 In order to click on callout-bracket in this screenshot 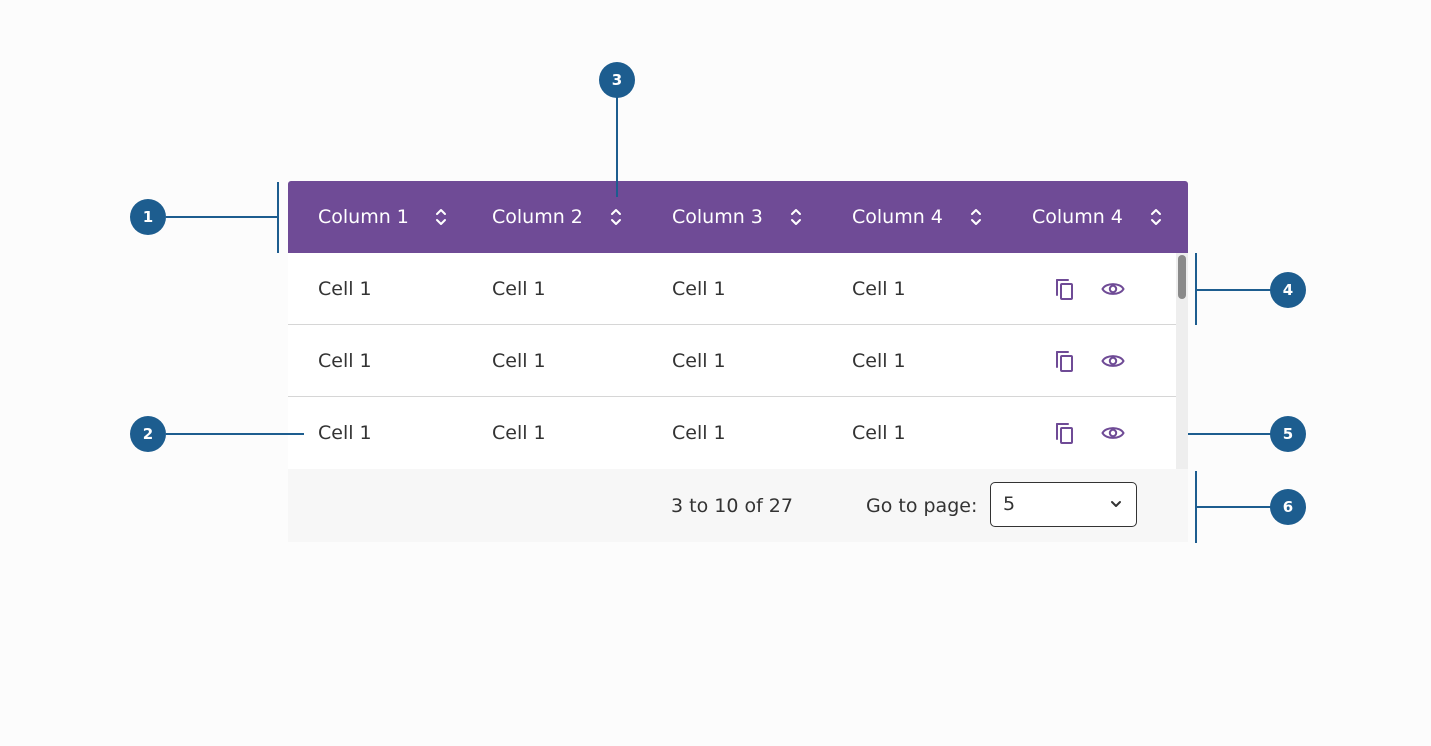, I will do `click(278, 217)`.